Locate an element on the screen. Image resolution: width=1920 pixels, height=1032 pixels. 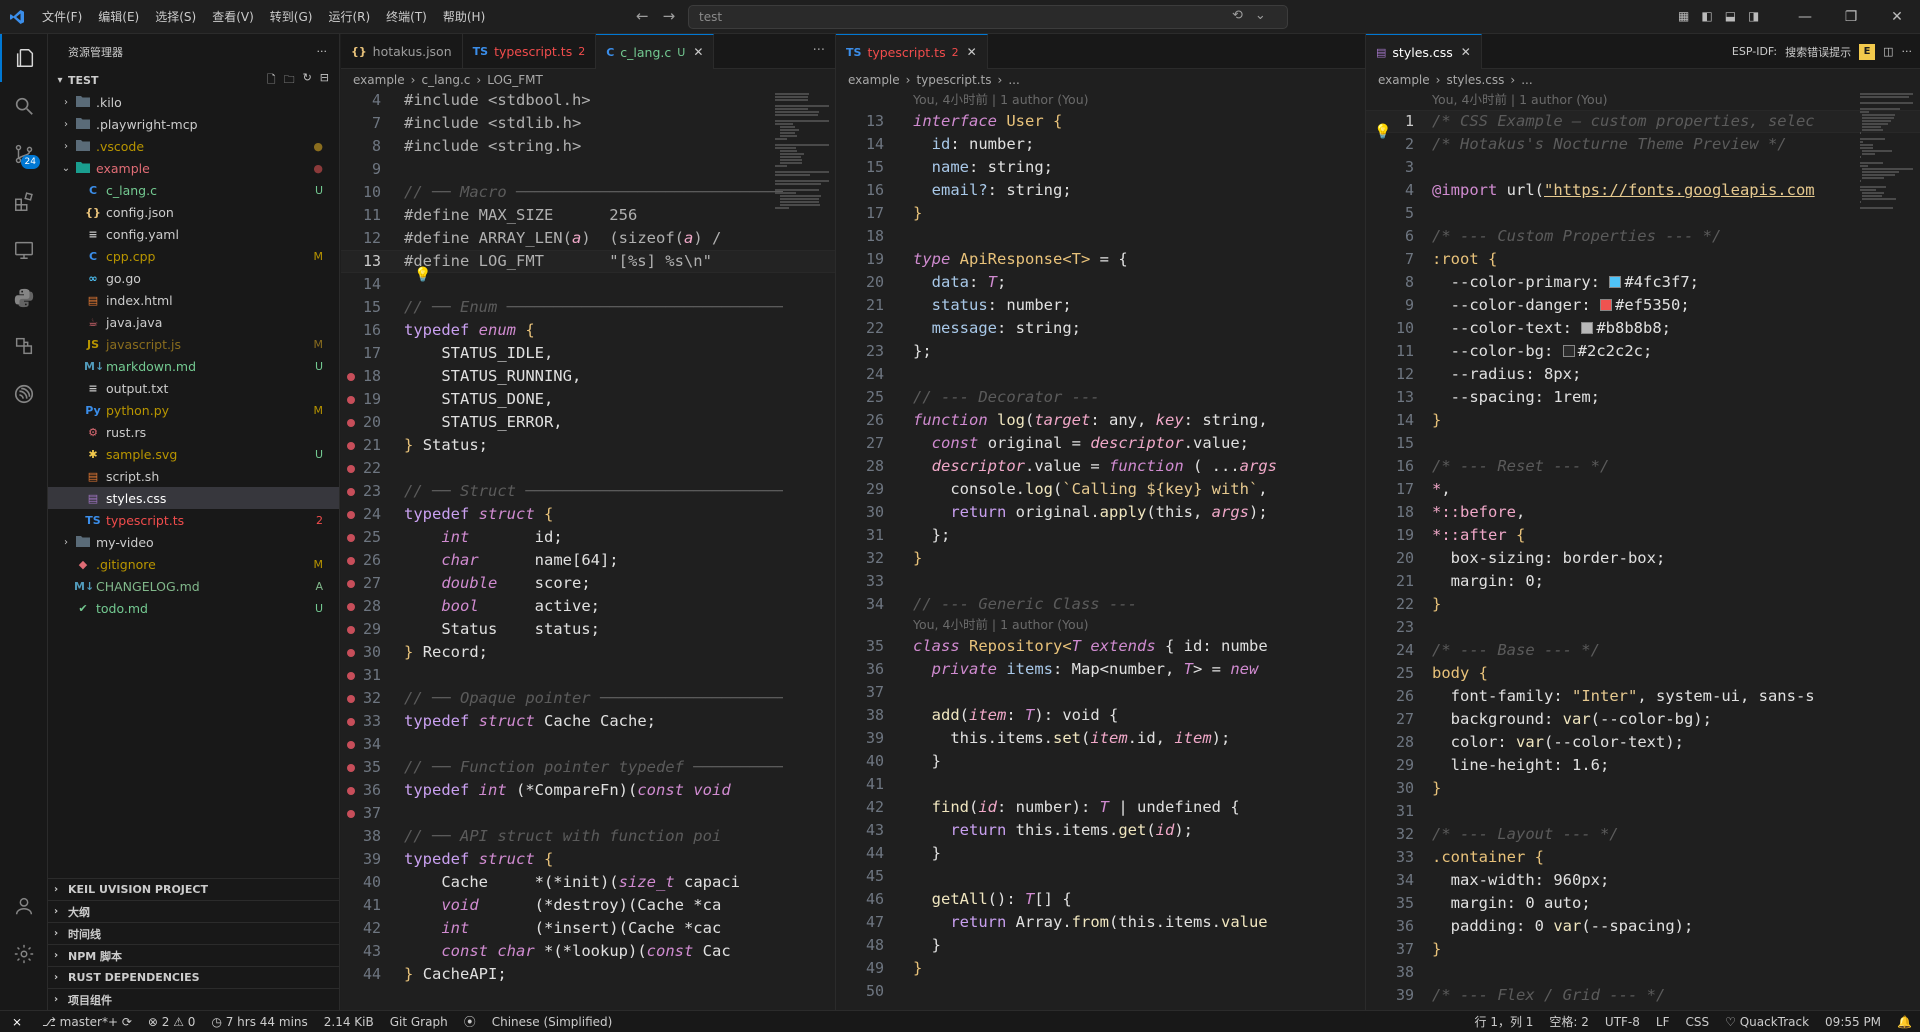
restore-button: ❐ is located at coordinates (1851, 17).